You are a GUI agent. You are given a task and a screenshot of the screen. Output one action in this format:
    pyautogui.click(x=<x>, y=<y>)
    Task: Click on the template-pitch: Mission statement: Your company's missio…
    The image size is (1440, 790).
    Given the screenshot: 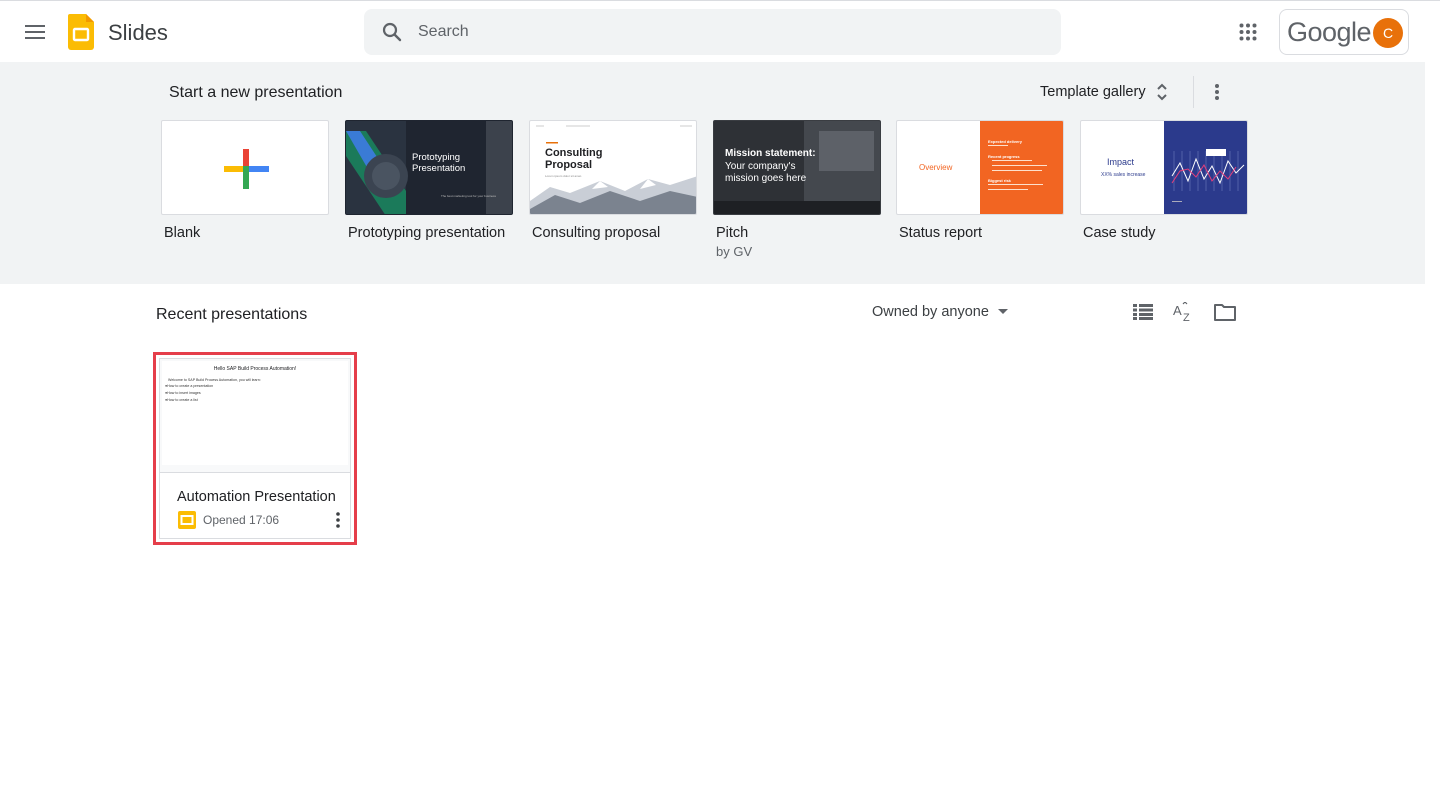 What is the action you would take?
    pyautogui.click(x=797, y=189)
    